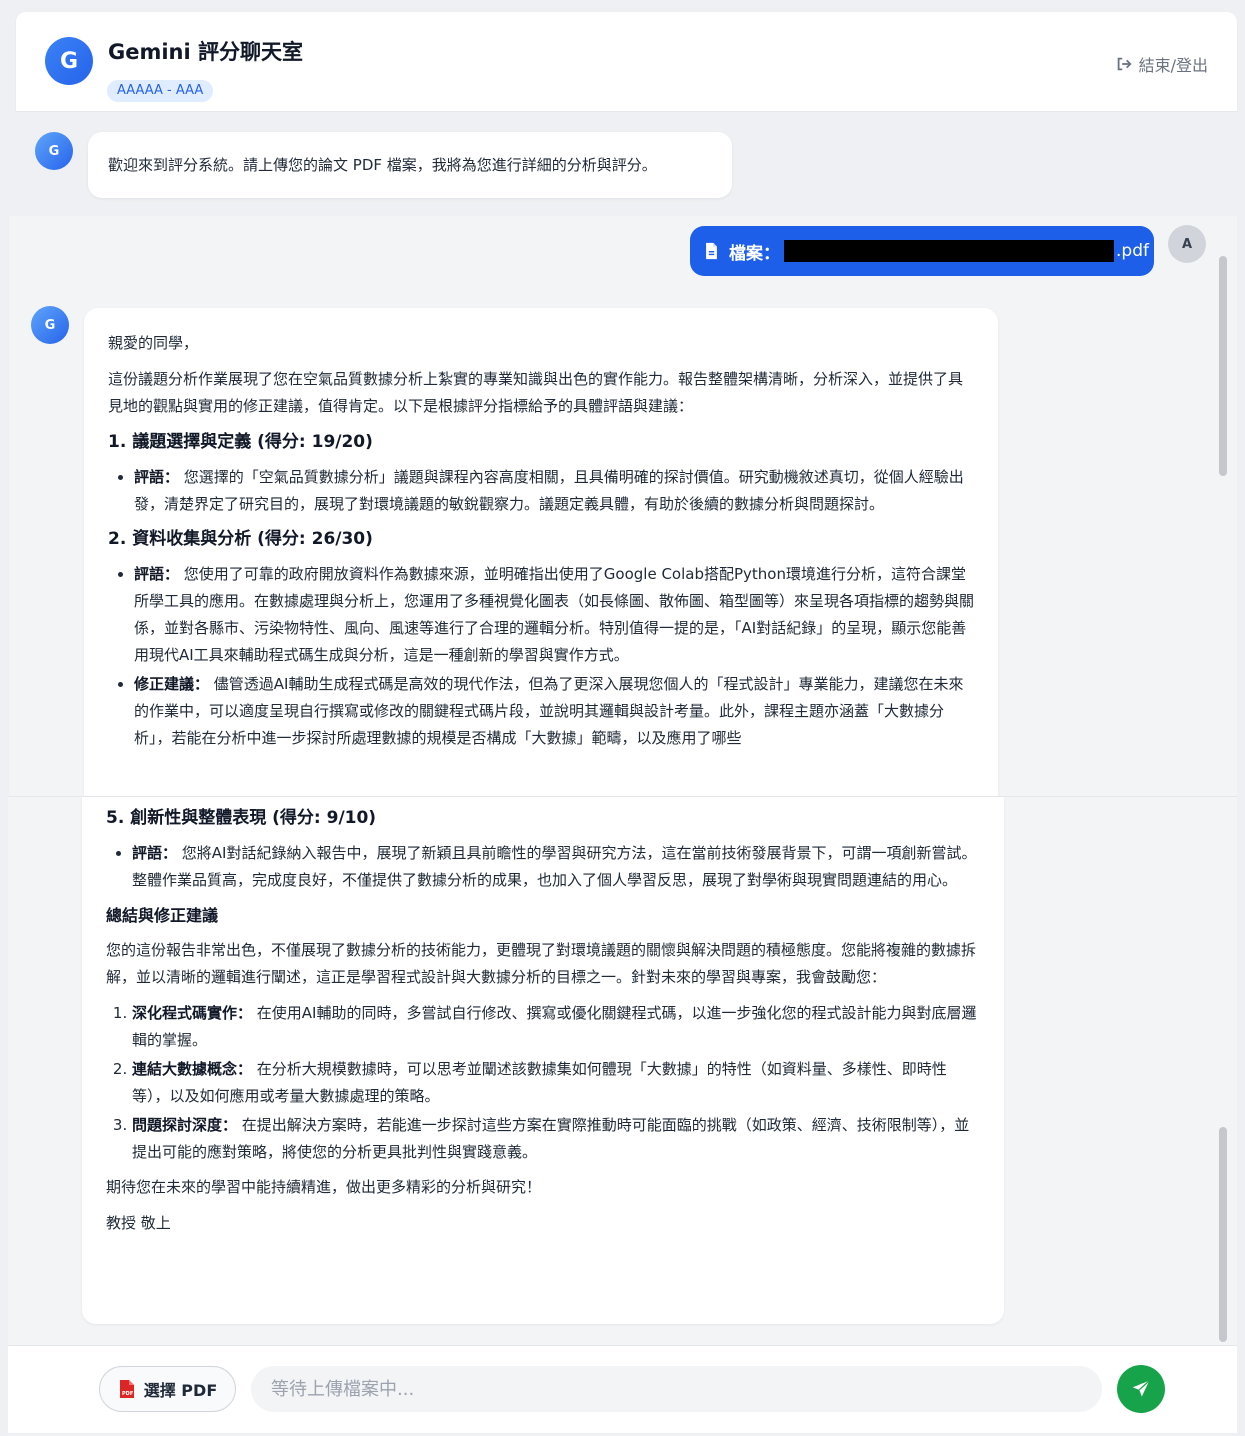 This screenshot has width=1245, height=1436. What do you see at coordinates (69, 61) in the screenshot?
I see `gemini-logo: G` at bounding box center [69, 61].